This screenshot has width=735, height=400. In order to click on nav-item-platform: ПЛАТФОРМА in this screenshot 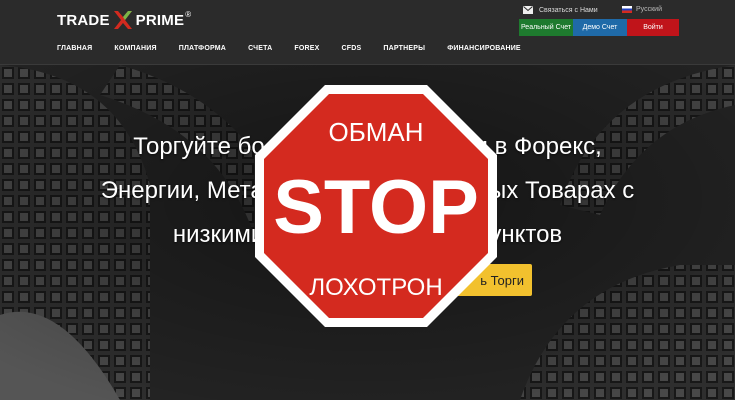, I will do `click(202, 48)`.